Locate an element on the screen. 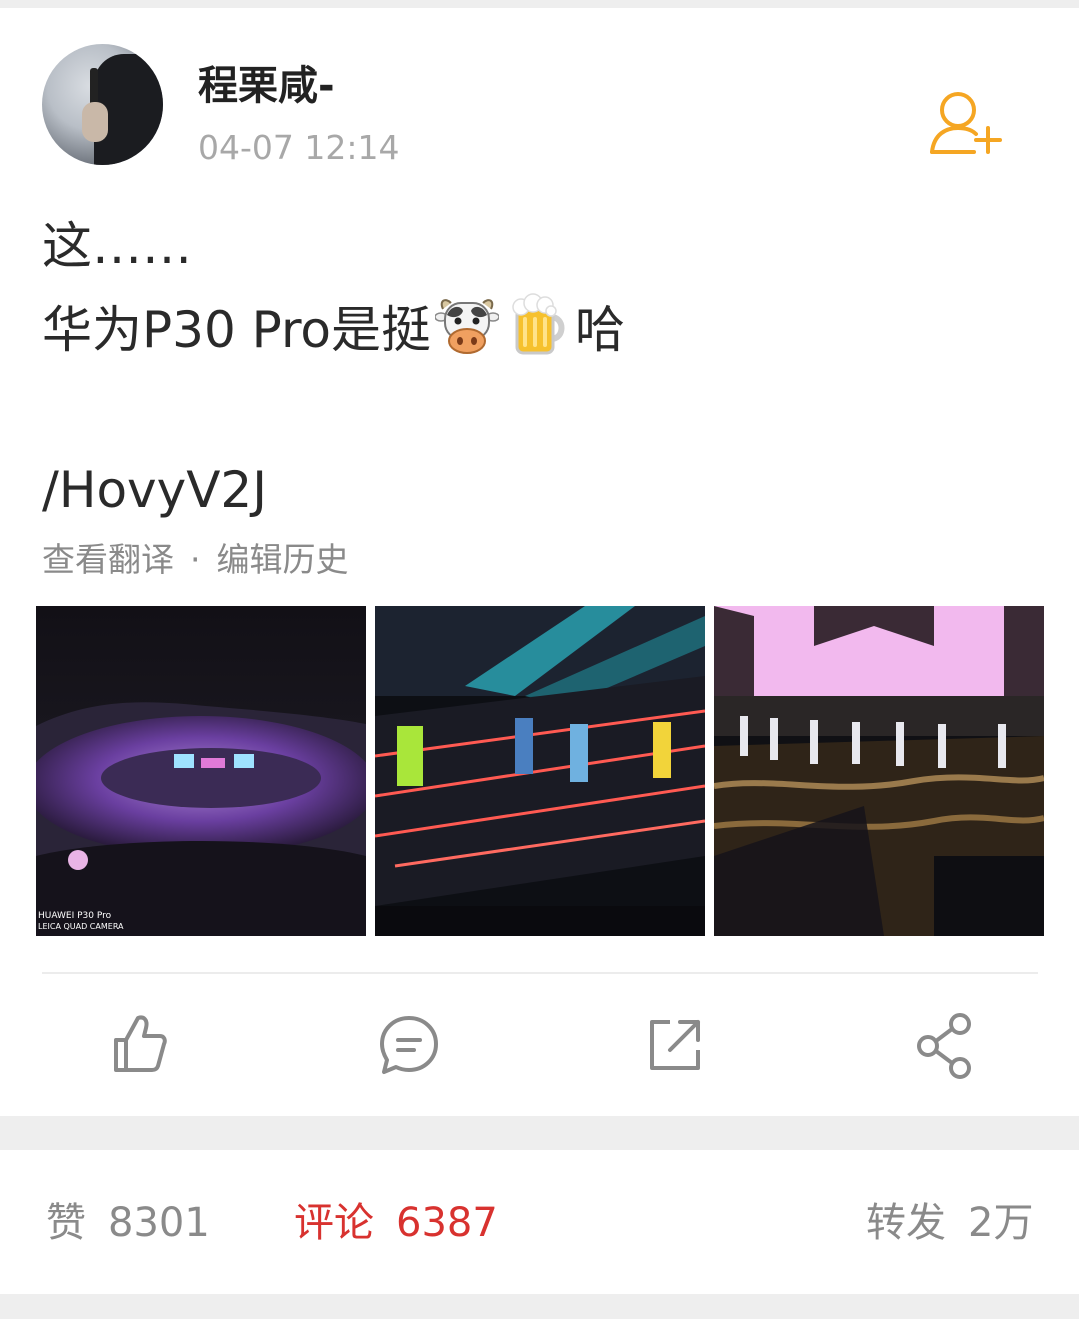 The image size is (1079, 1319). reposts-tab: 转发 2万 is located at coordinates (949, 1223).